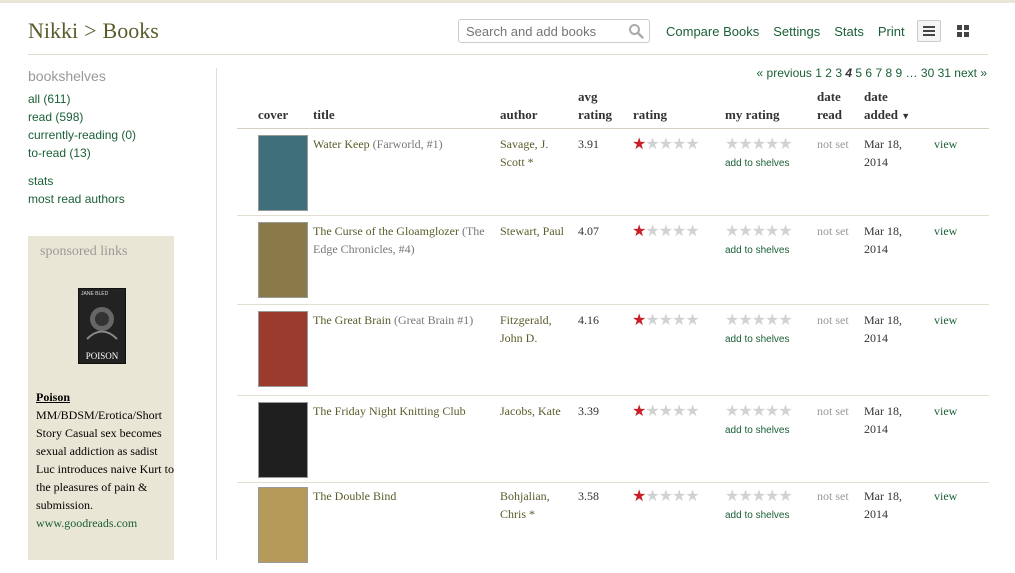 This screenshot has width=1015, height=573. What do you see at coordinates (970, 73) in the screenshot?
I see `next-page-link: next »` at bounding box center [970, 73].